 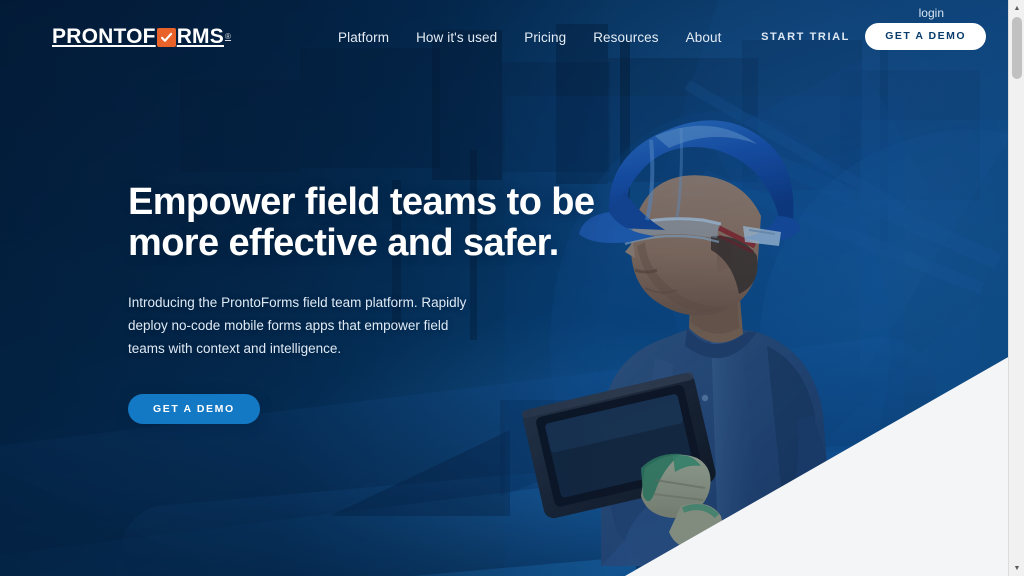 I want to click on headline-line-1: Empower field teams to be, so click(x=361, y=202).